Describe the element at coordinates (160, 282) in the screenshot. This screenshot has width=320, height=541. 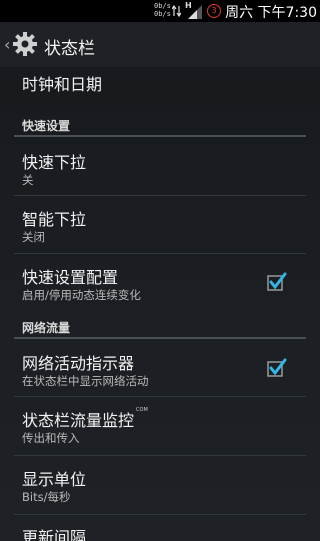
I see `list-item-quick-config: 快速设置配置 启用/停用动态连续变化` at that location.